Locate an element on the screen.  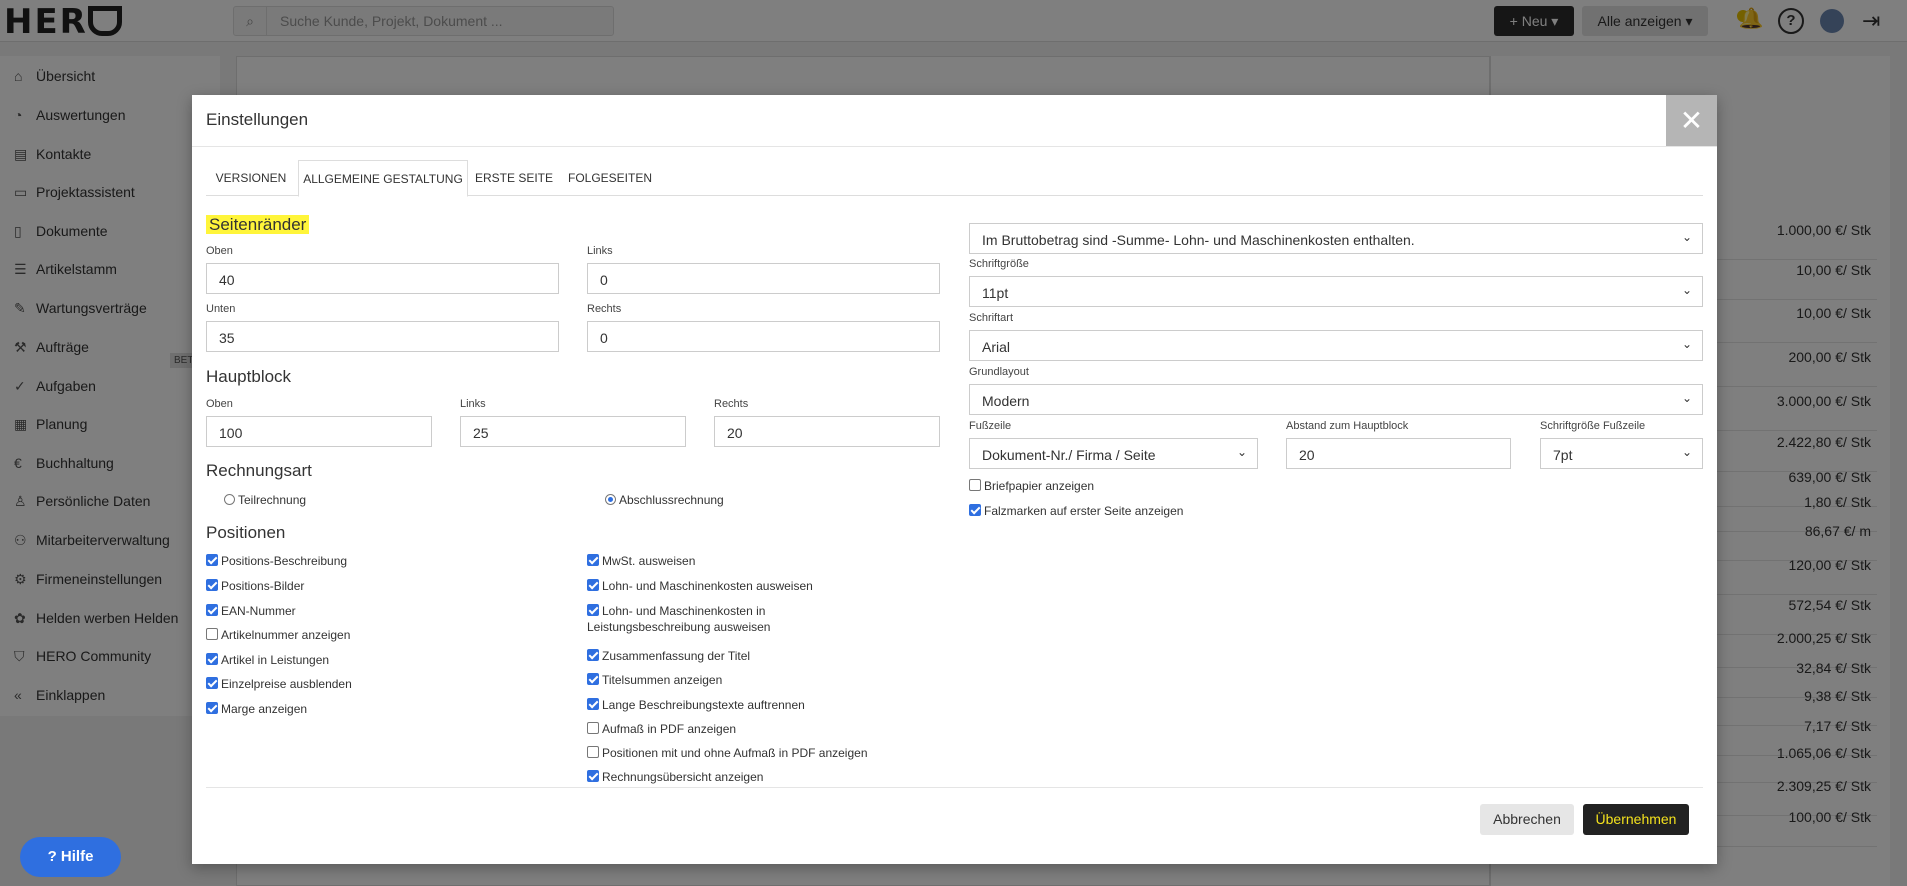
mainblock-left-label: Links is located at coordinates (473, 404).